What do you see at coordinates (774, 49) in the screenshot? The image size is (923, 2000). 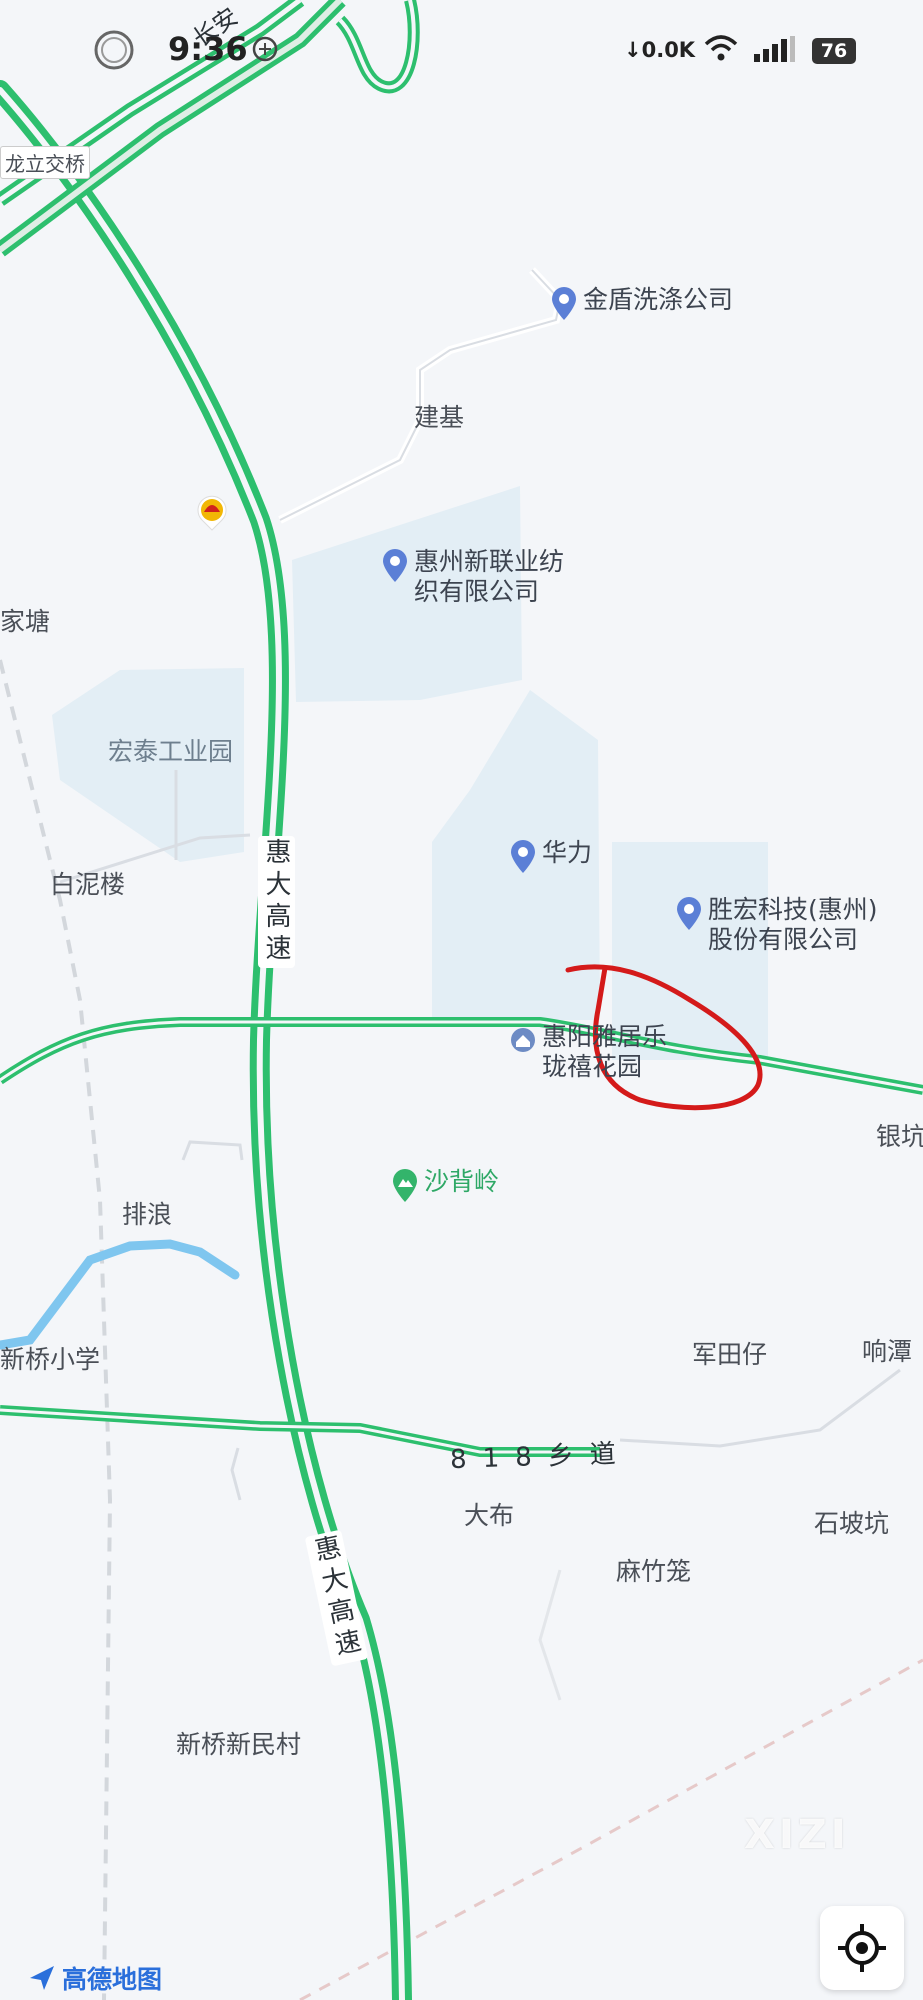 I see `signal-icon` at bounding box center [774, 49].